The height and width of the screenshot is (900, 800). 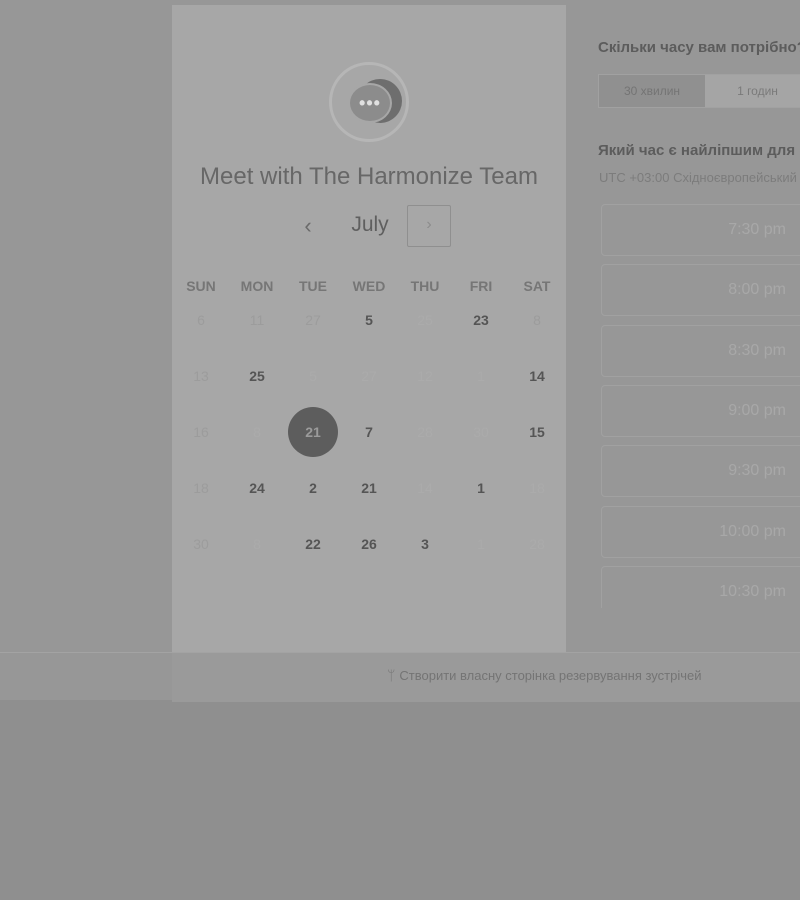 What do you see at coordinates (369, 176) in the screenshot?
I see `meeting-title: Meet with The Harmonize Team` at bounding box center [369, 176].